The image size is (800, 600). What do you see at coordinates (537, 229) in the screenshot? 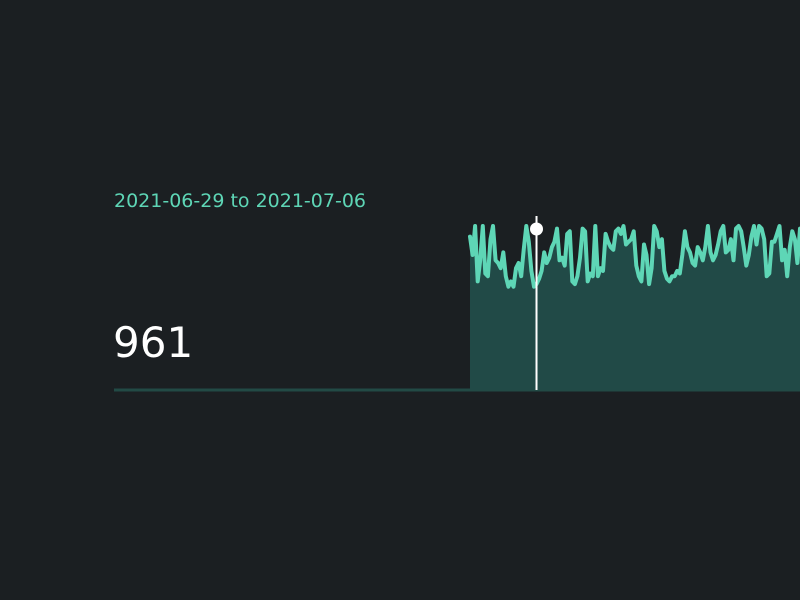
I see `hover-cursor-dot` at bounding box center [537, 229].